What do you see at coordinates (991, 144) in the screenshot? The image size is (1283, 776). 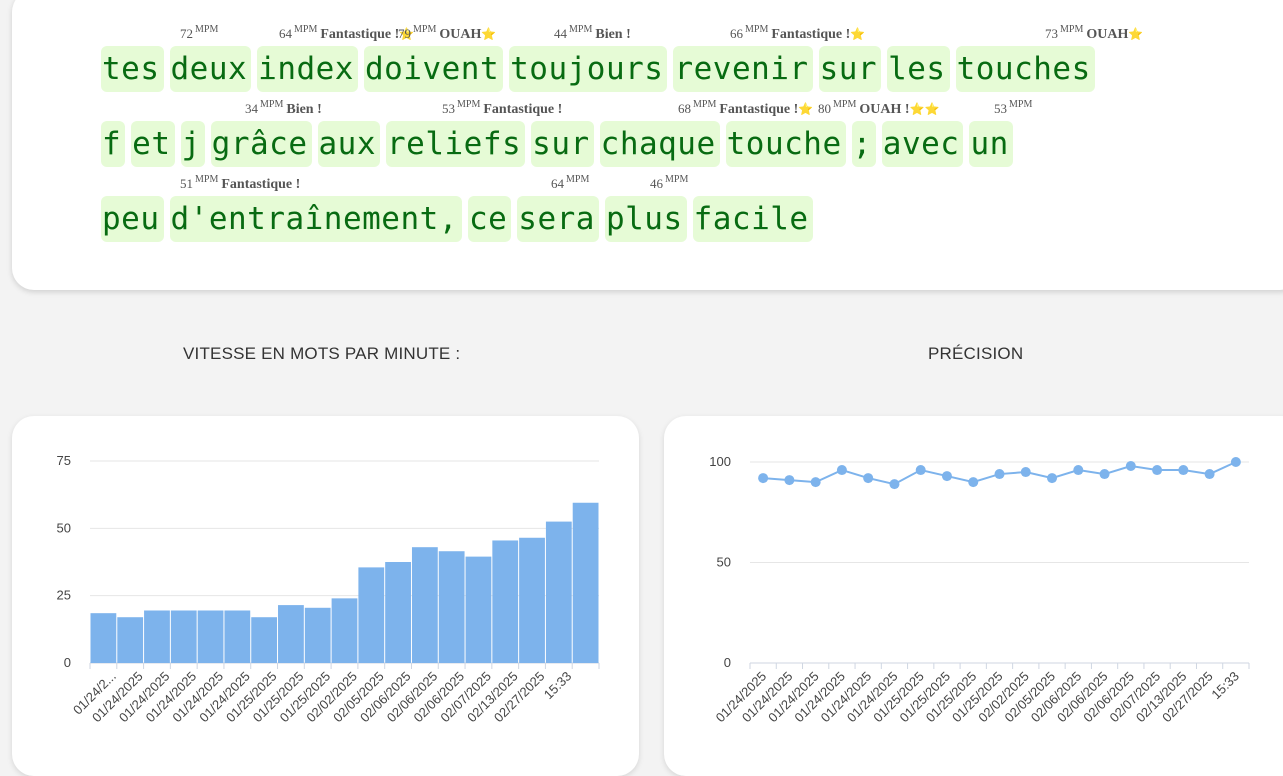 I see `typed-word: un` at bounding box center [991, 144].